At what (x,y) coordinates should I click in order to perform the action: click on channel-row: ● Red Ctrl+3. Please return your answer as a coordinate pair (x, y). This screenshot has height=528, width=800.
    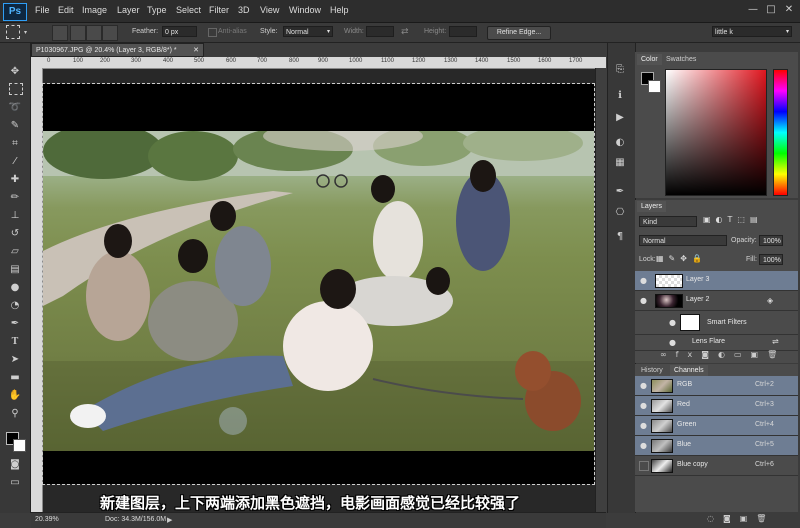
    Looking at the image, I should click on (716, 406).